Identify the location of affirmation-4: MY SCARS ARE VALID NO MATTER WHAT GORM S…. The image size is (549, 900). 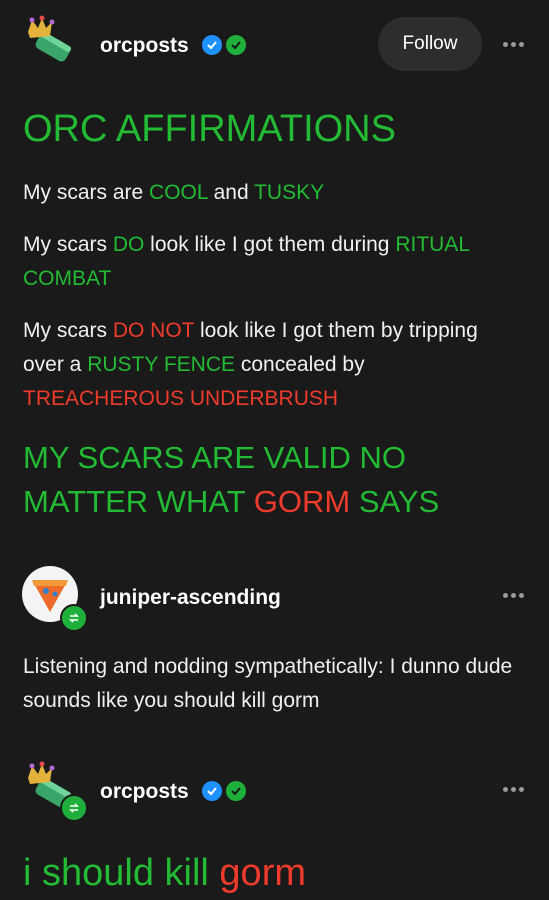
(231, 479).